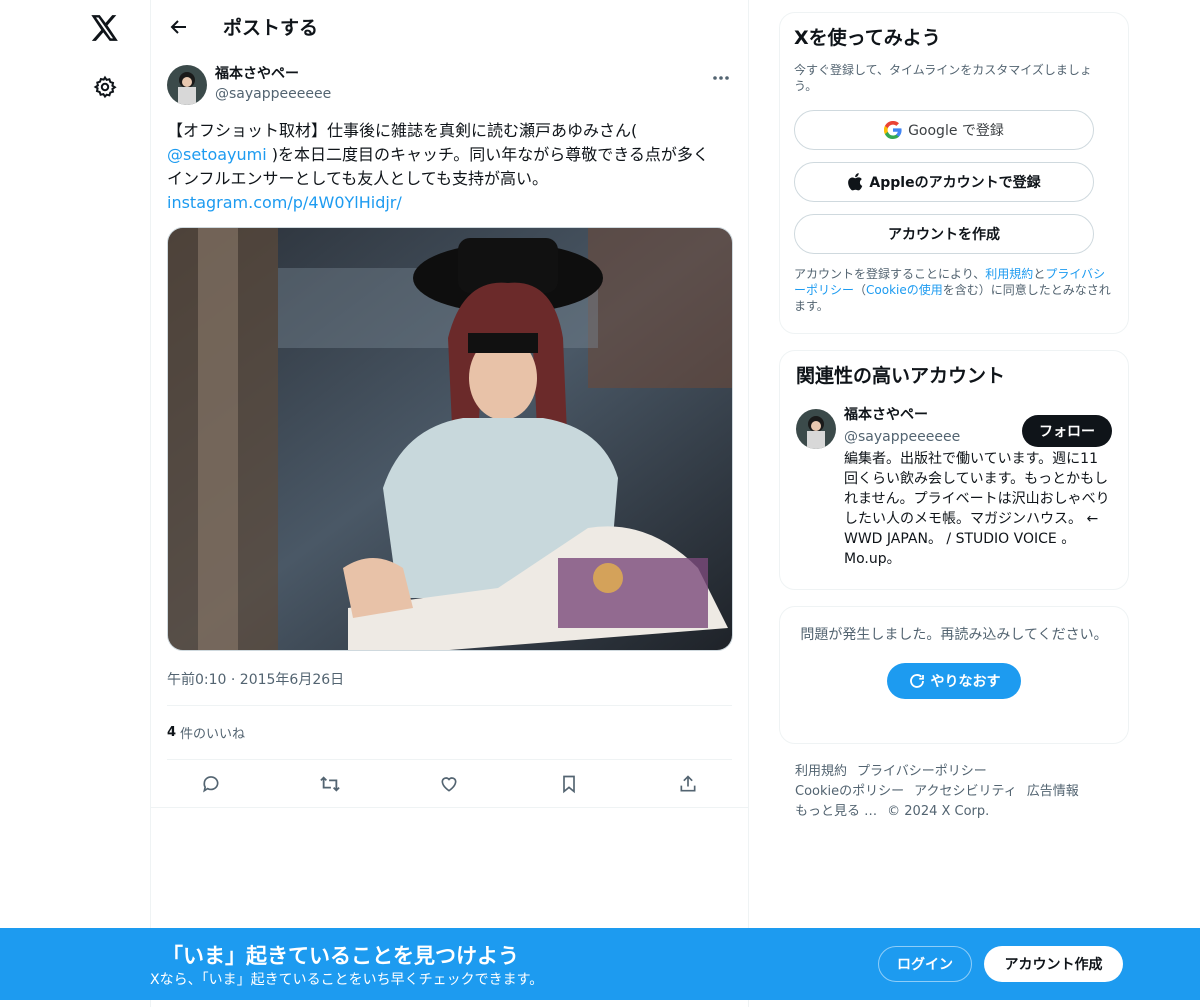 This screenshot has height=1007, width=1200. I want to click on cookie-link: Cookieの使用, so click(904, 290).